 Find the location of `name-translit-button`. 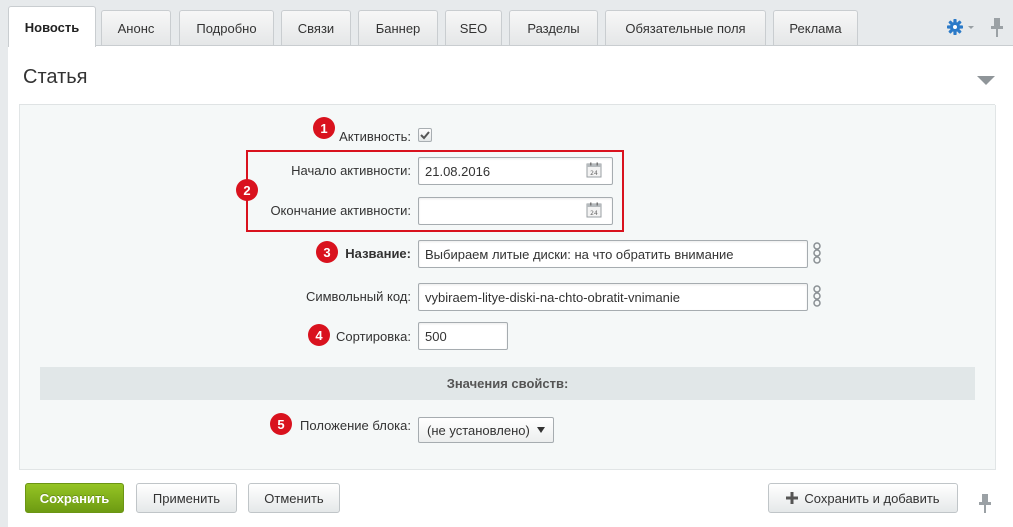

name-translit-button is located at coordinates (817, 253).